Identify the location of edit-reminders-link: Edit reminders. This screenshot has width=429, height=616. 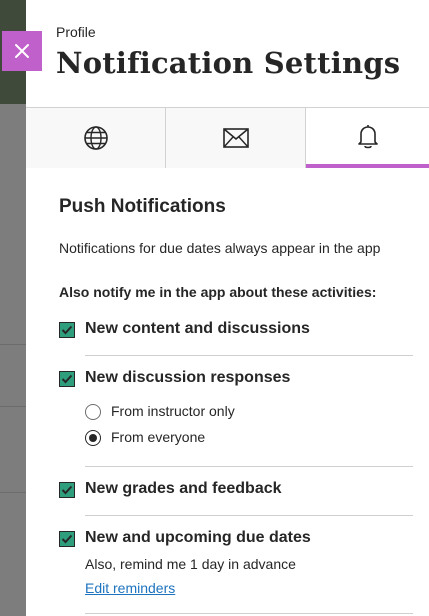
(130, 588).